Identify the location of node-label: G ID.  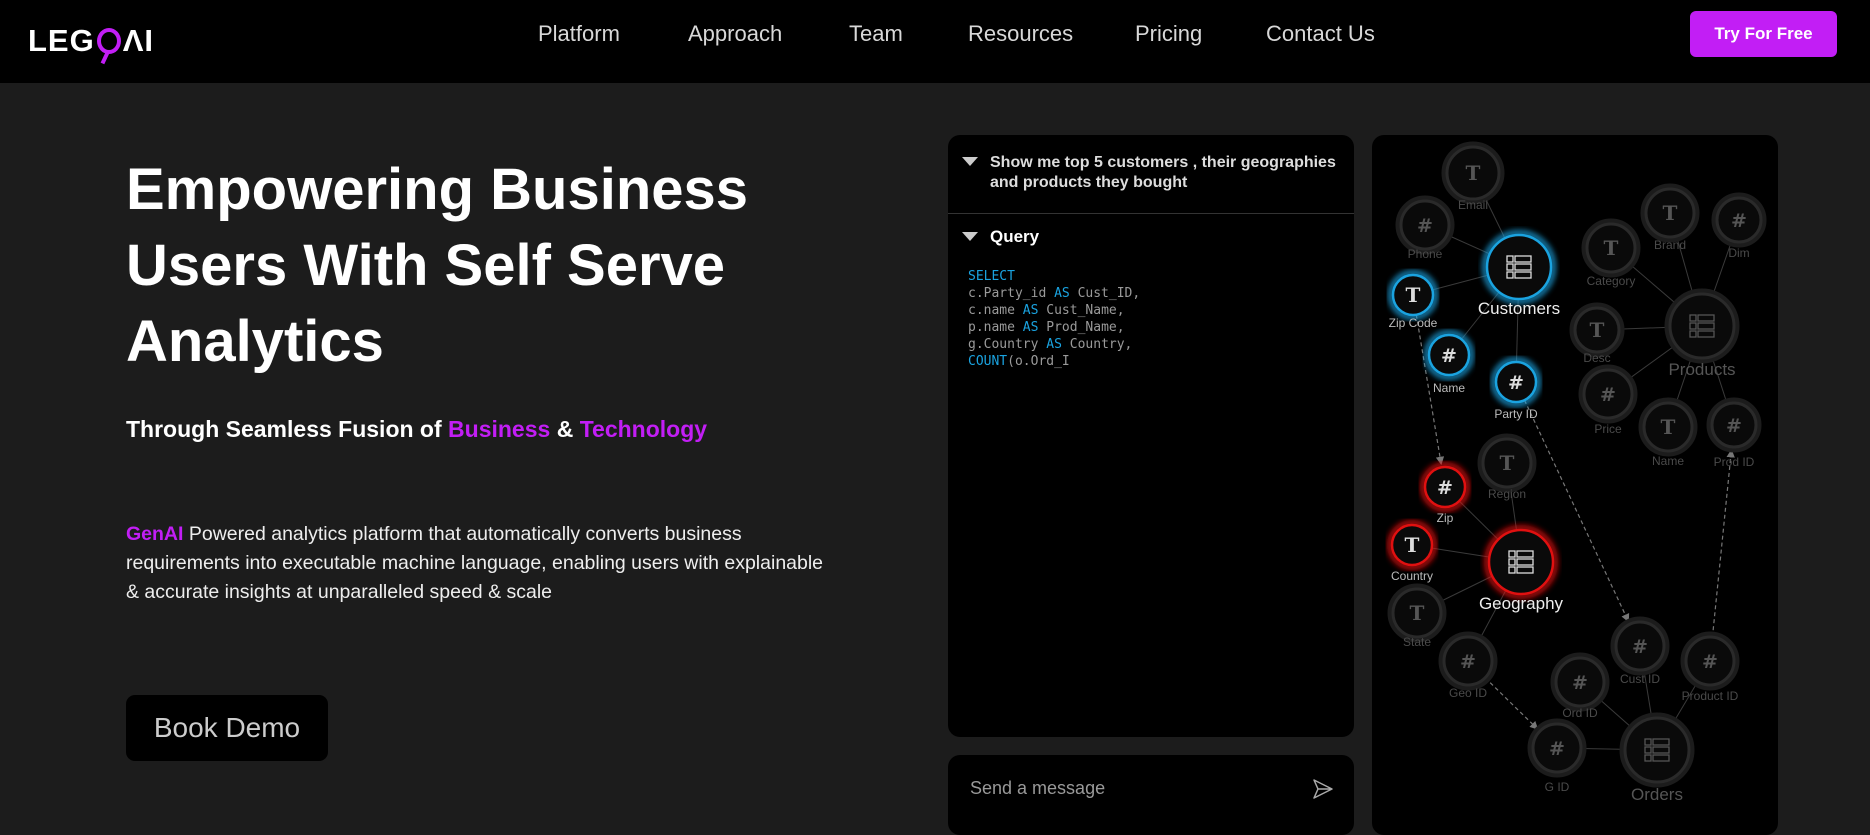
(1557, 787).